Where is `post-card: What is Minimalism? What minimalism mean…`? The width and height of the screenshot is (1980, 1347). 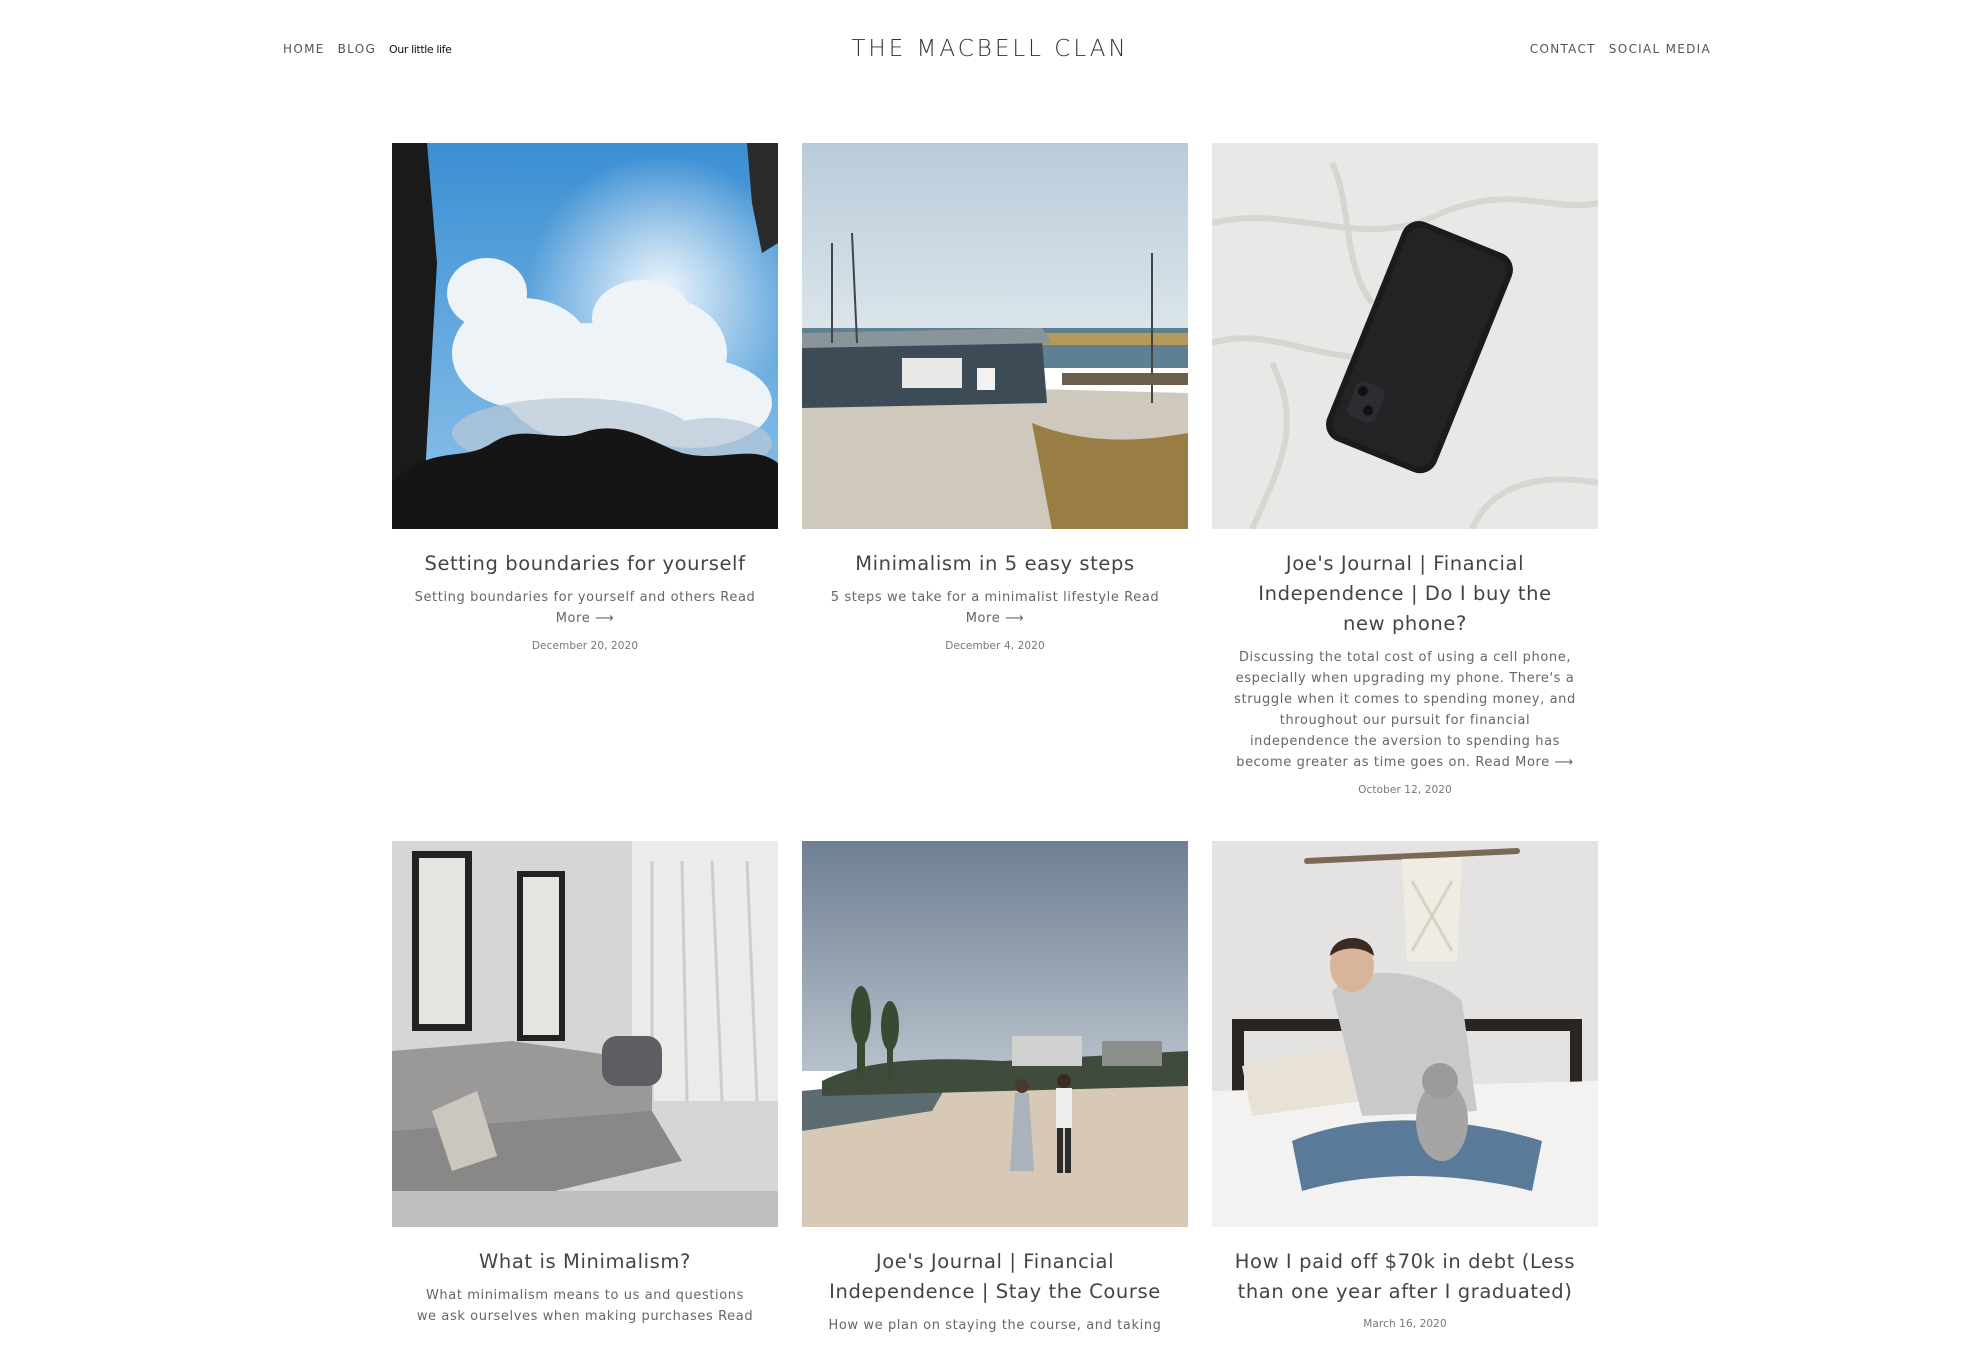 post-card: What is Minimalism? What minimalism mean… is located at coordinates (585, 1094).